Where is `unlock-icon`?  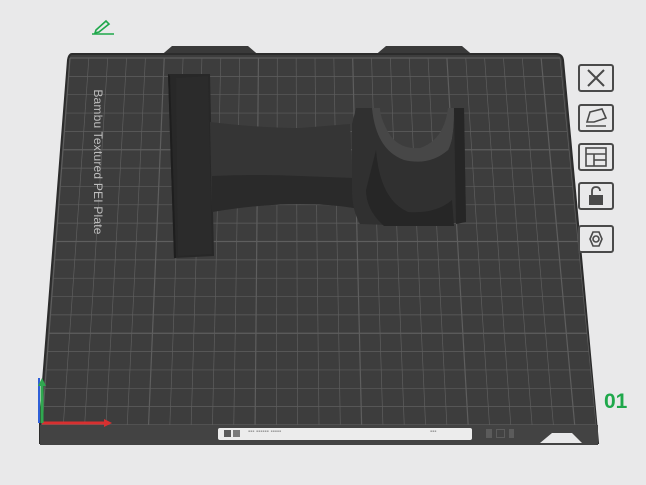 unlock-icon is located at coordinates (596, 195).